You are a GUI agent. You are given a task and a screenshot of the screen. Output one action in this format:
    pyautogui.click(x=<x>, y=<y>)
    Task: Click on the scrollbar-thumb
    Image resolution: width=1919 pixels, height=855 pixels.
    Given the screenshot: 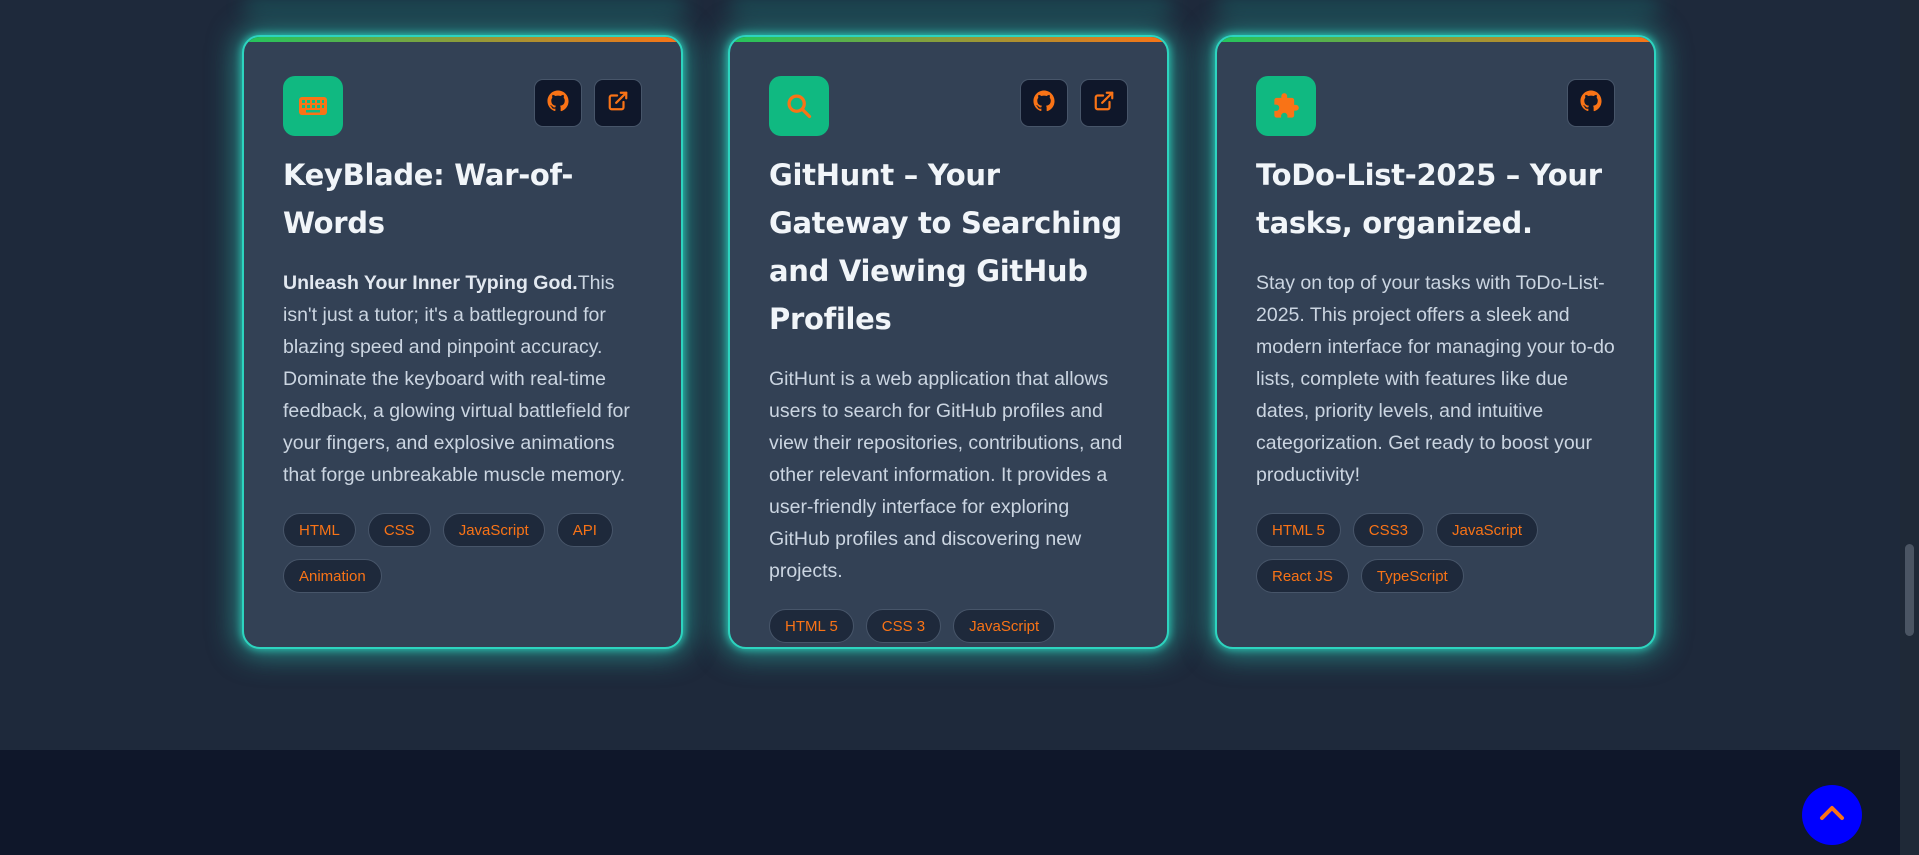 What is the action you would take?
    pyautogui.click(x=1909, y=590)
    